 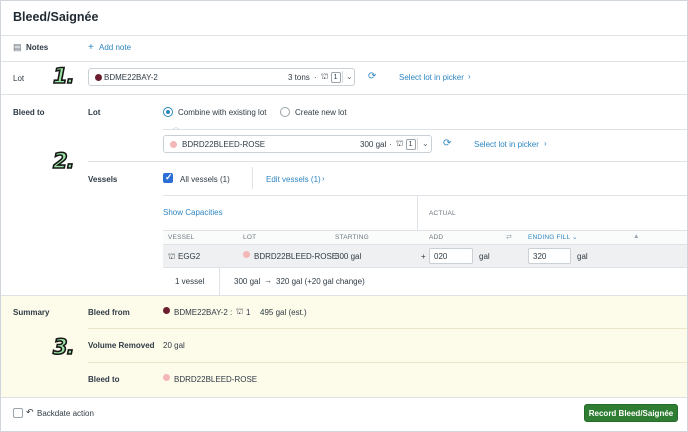 I want to click on col-vessel: VESSEL, so click(x=181, y=237).